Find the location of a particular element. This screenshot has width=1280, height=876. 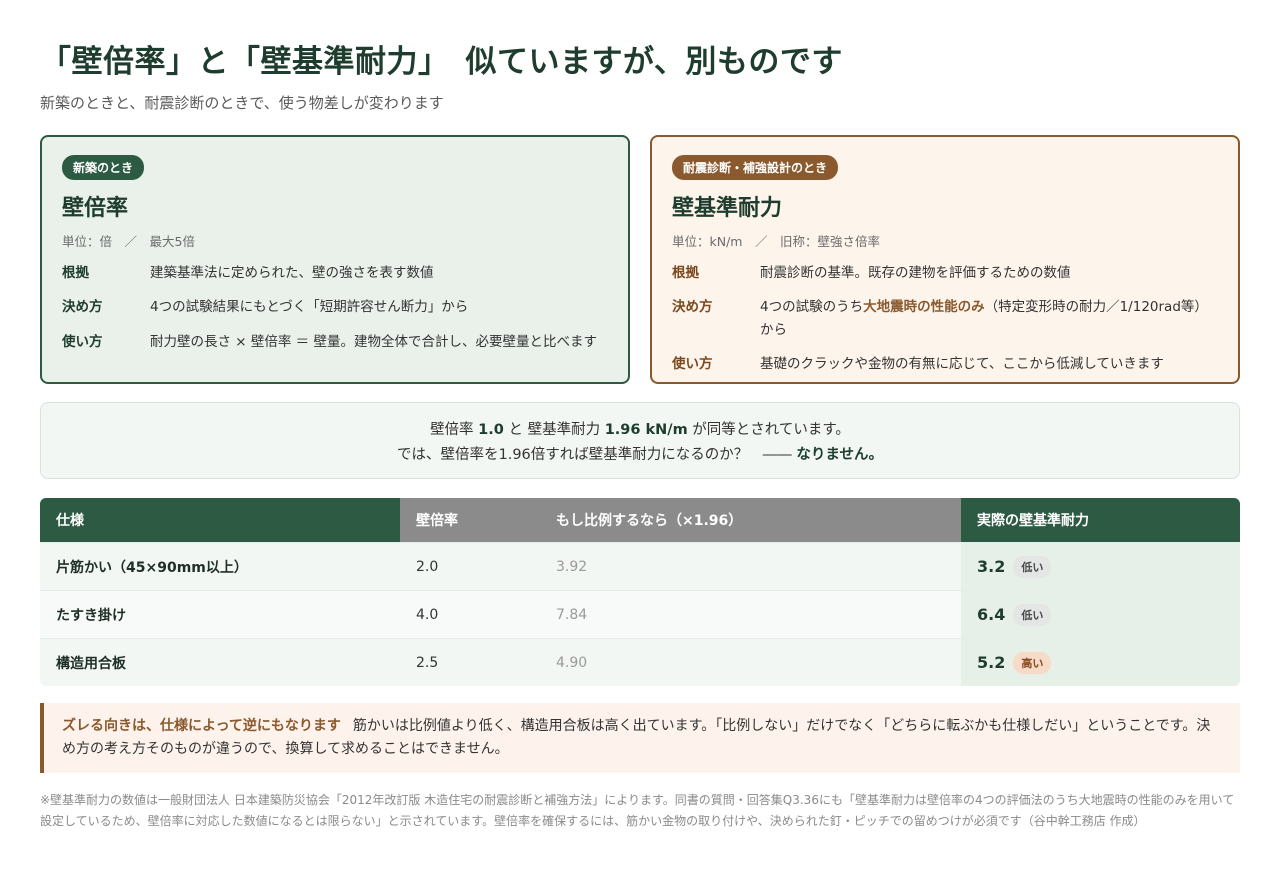

cell-proportional: 4.90 is located at coordinates (750, 662).